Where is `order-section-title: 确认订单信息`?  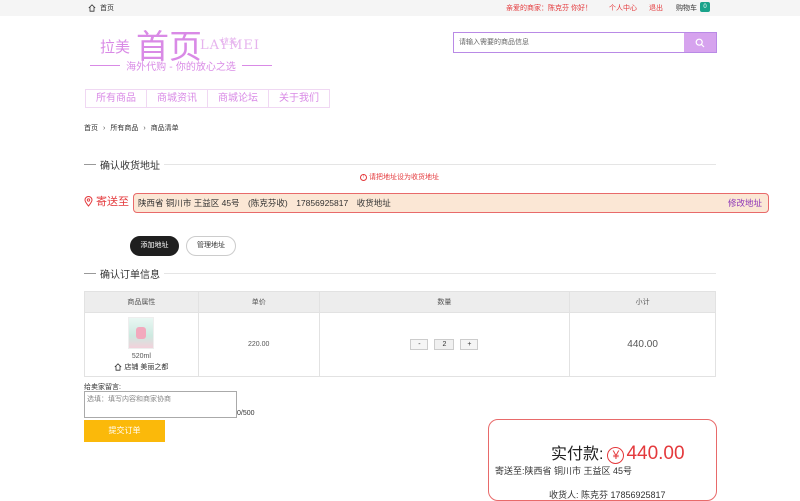 order-section-title: 确认订单信息 is located at coordinates (130, 273).